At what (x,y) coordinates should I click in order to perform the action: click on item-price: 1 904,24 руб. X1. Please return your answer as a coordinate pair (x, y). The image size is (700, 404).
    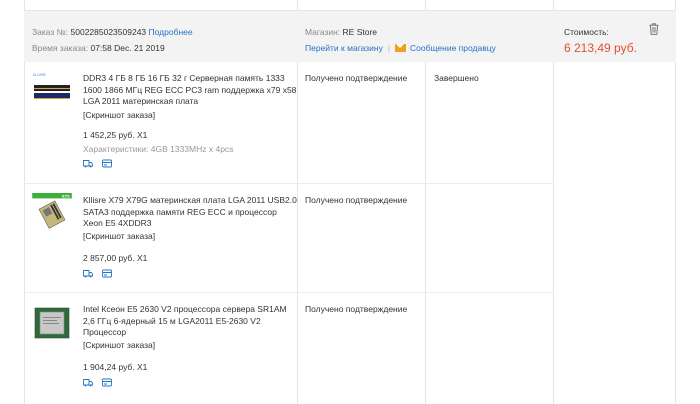
    Looking at the image, I should click on (115, 367).